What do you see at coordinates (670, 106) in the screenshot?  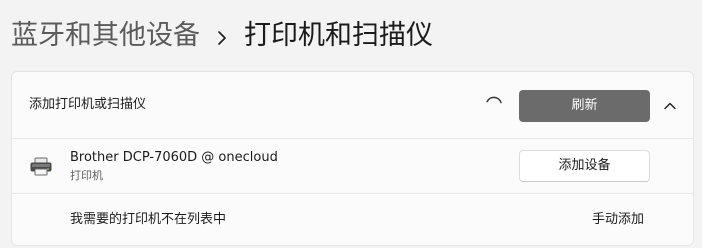 I see `chevron-up-icon` at bounding box center [670, 106].